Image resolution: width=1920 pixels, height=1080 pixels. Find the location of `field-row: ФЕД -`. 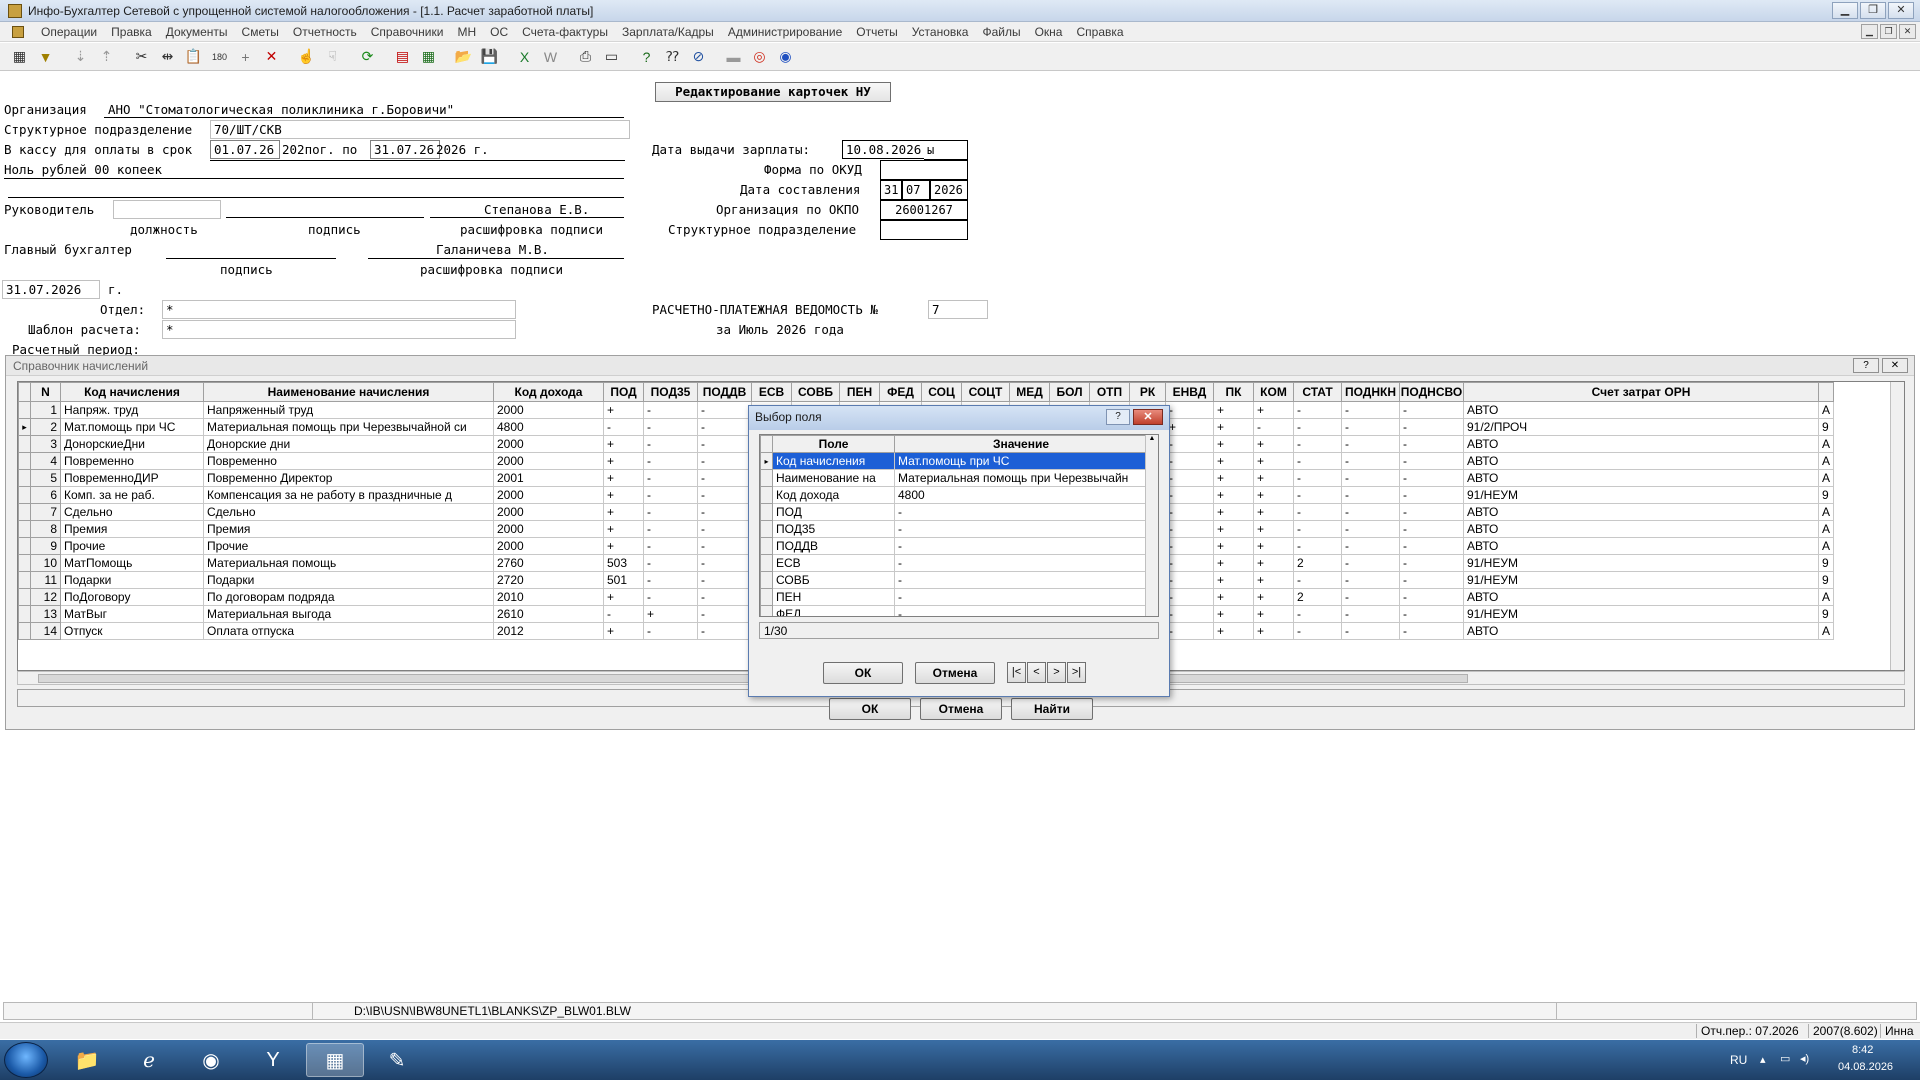

field-row: ФЕД - is located at coordinates (954, 610).